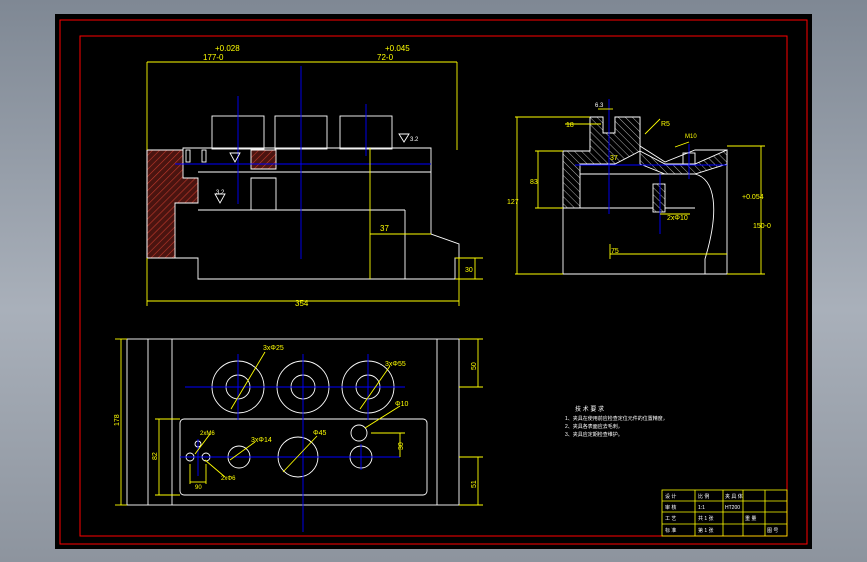 The height and width of the screenshot is (562, 867). I want to click on side-dim-tol: +0.054, so click(753, 197).